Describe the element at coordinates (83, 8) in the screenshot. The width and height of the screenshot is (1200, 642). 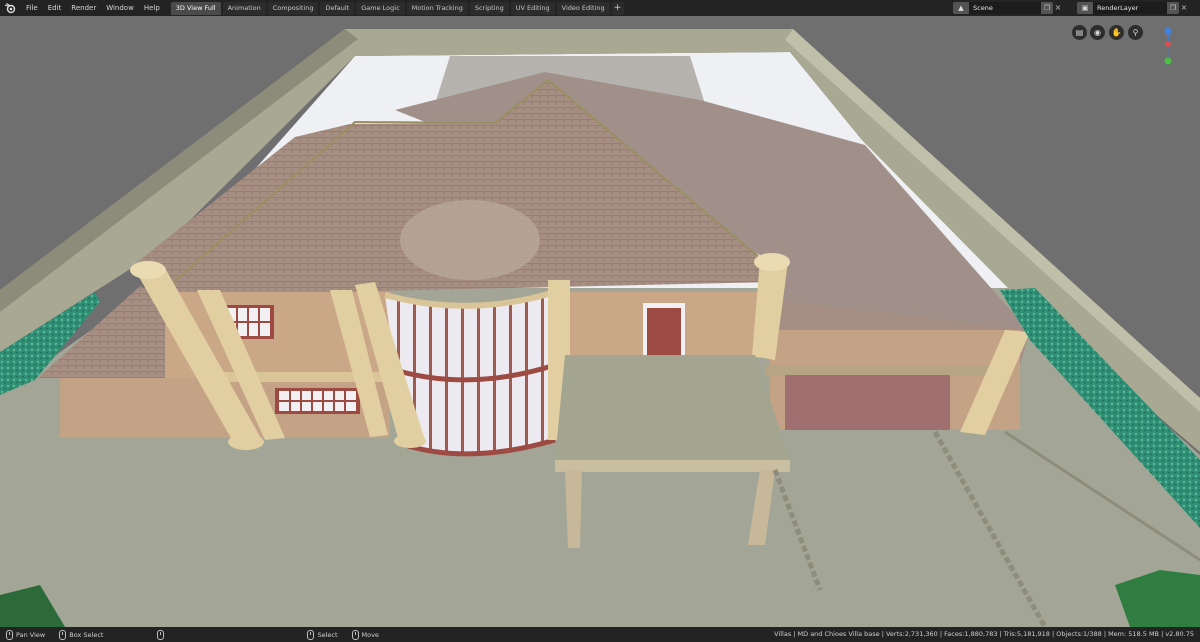
I see `menu-render: Render` at that location.